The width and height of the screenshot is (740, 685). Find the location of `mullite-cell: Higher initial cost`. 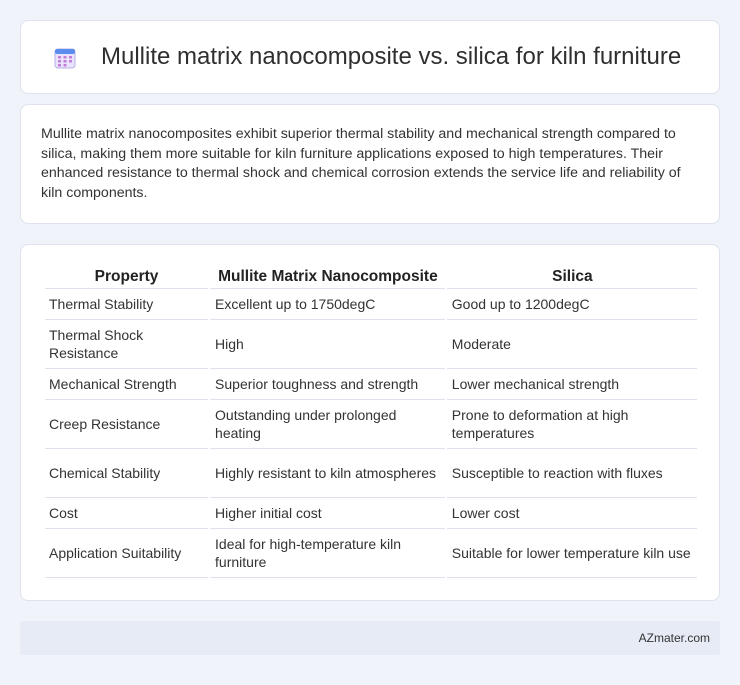

mullite-cell: Higher initial cost is located at coordinates (327, 513).